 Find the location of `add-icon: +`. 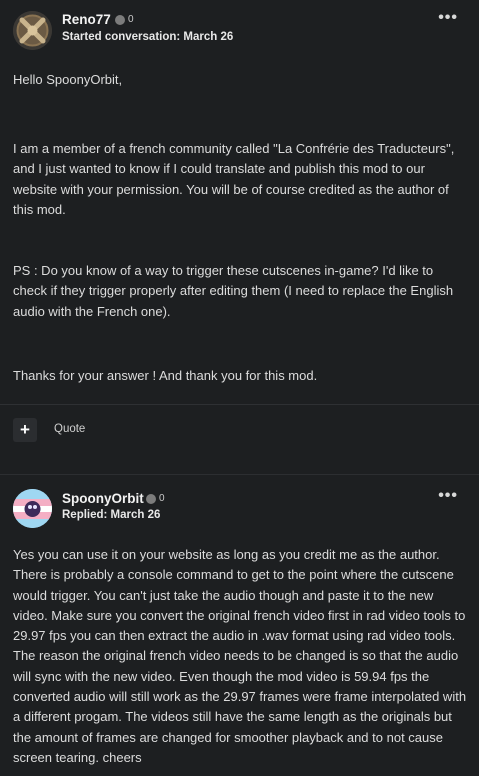

add-icon: + is located at coordinates (25, 430).